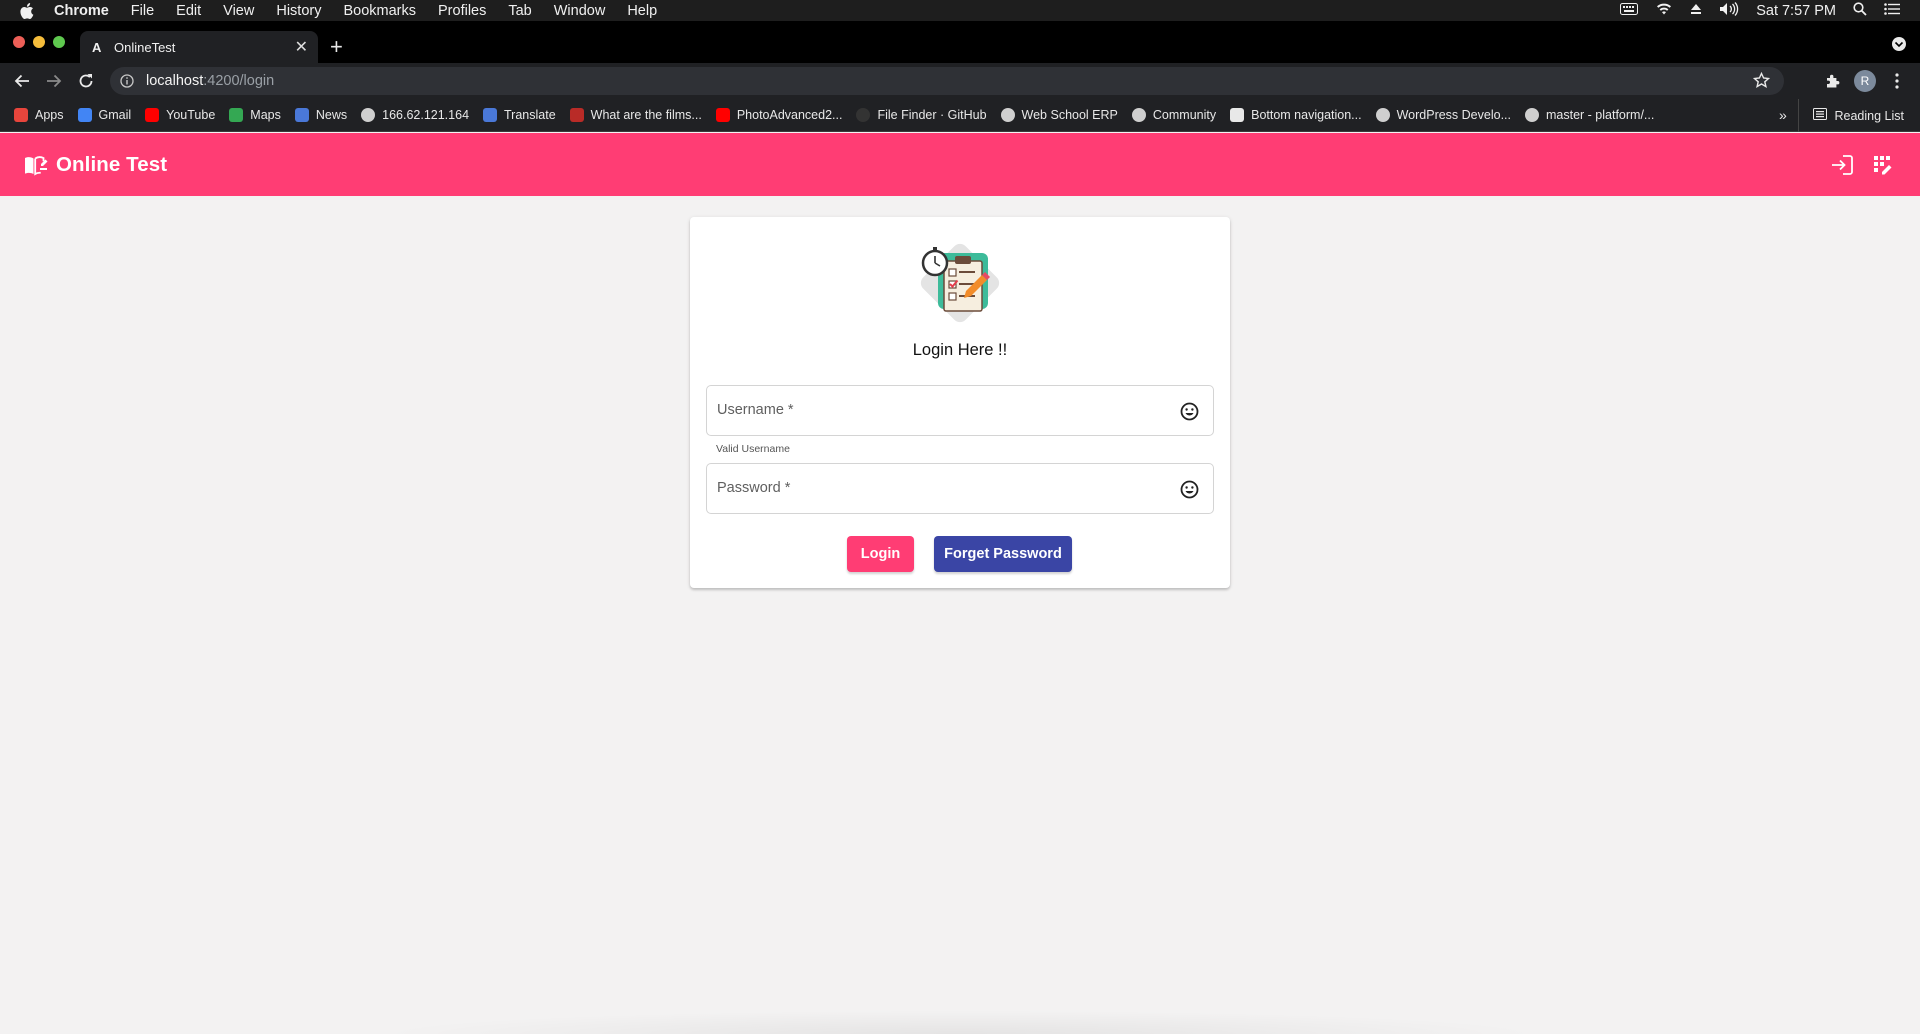 This screenshot has height=1034, width=1920. Describe the element at coordinates (932, 115) in the screenshot. I see `bookmark-label: File Finder · GitHub` at that location.